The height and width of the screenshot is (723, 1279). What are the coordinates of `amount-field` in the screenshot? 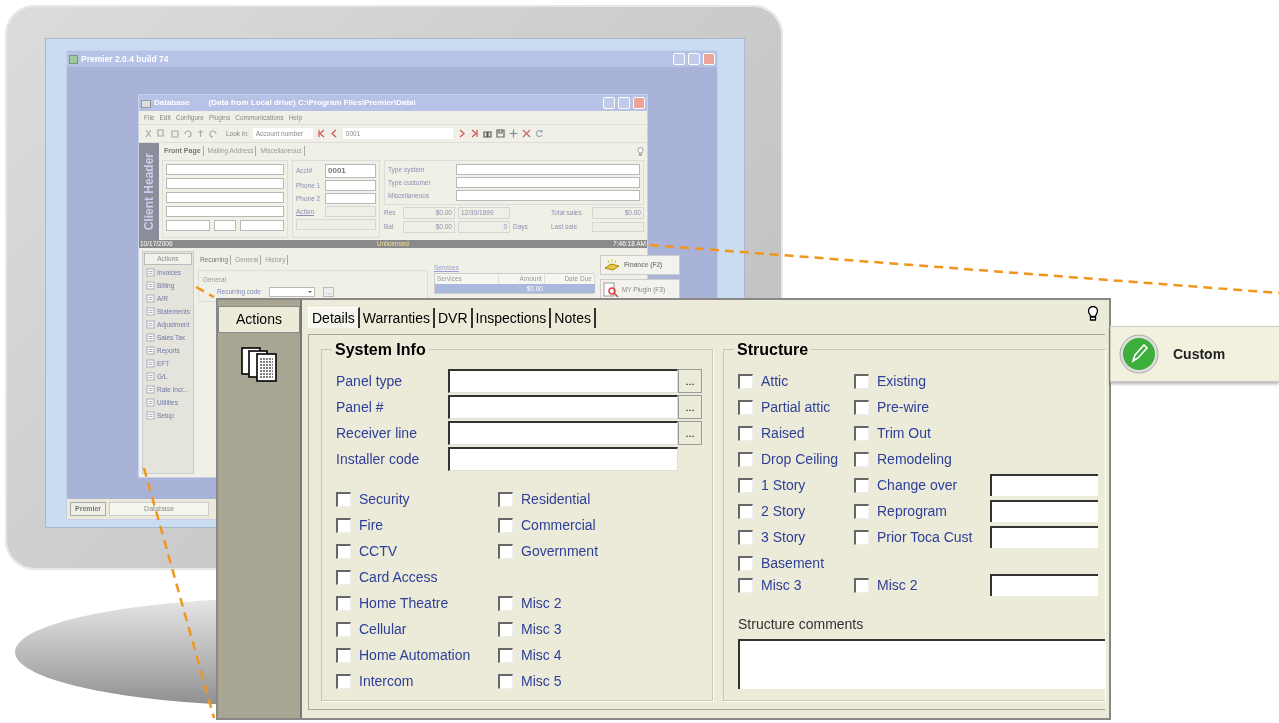 It's located at (618, 226).